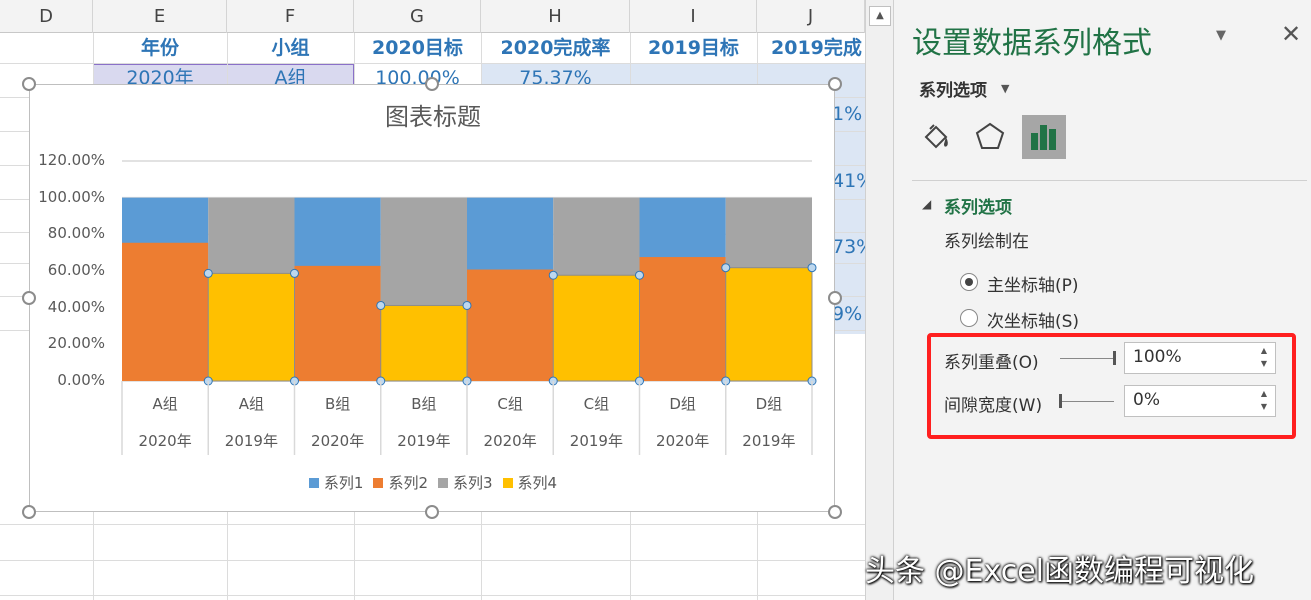 This screenshot has width=1311, height=600. Describe the element at coordinates (693, 16) in the screenshot. I see `column-header-i: I` at that location.